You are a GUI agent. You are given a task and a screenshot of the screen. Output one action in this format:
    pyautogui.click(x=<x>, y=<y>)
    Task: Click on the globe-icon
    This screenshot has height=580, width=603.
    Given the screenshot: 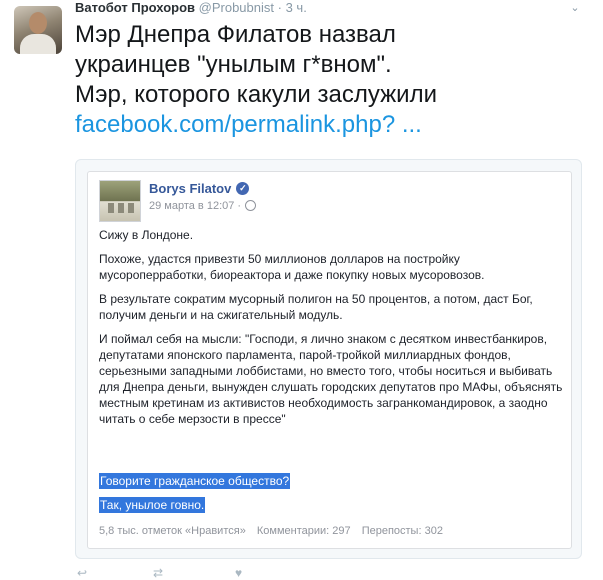 What is the action you would take?
    pyautogui.click(x=251, y=205)
    